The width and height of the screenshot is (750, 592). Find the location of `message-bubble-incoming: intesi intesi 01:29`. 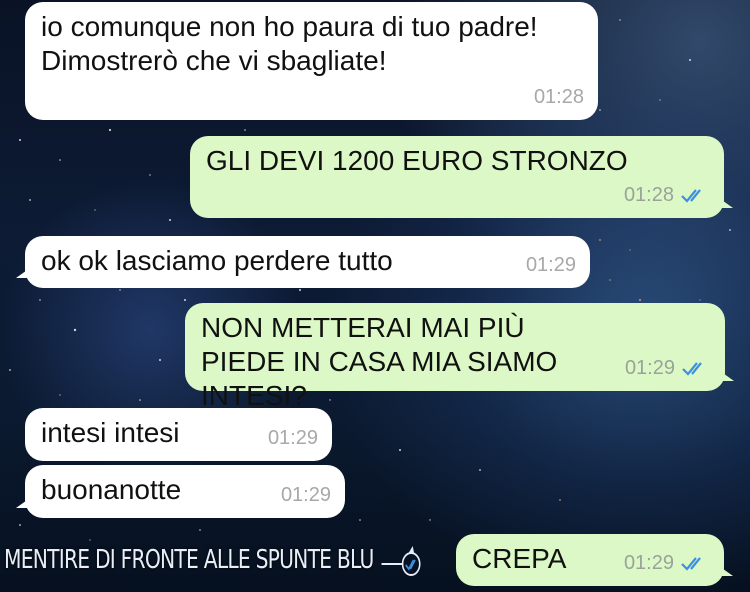

message-bubble-incoming: intesi intesi 01:29 is located at coordinates (178, 434).